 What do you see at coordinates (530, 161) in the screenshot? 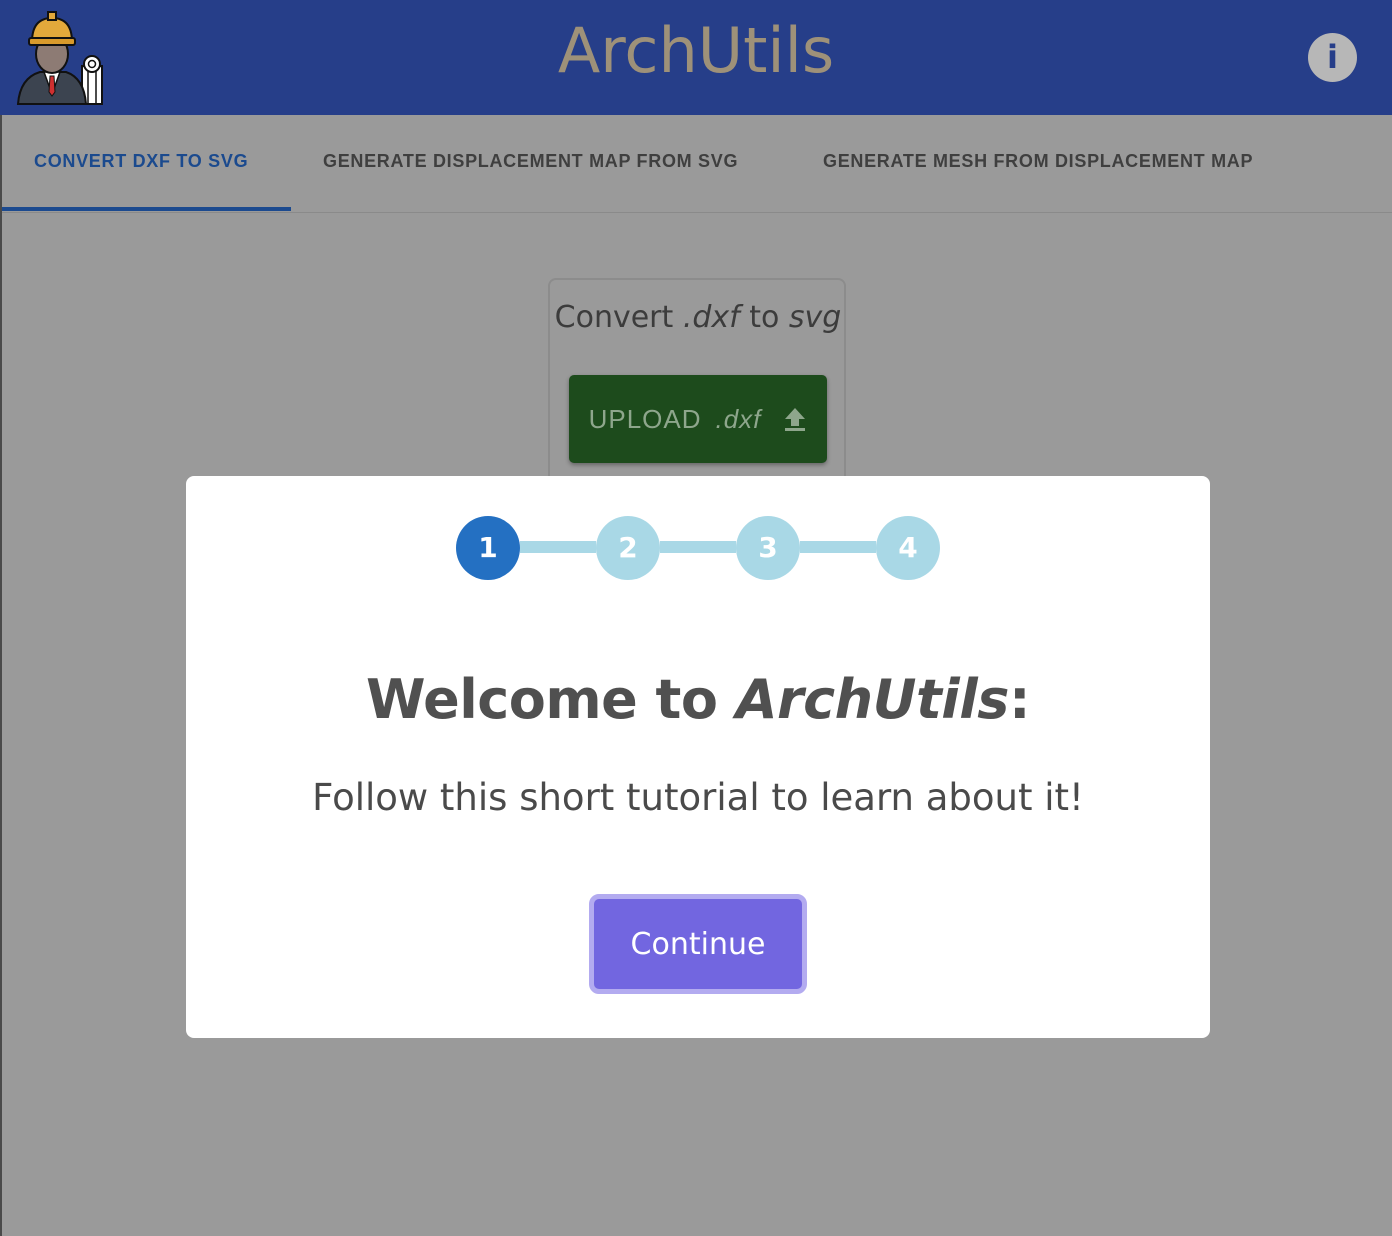
I see `tab-generate-displacement-map: GENERATE DISPLACEMENT MAP FROM SVG` at bounding box center [530, 161].